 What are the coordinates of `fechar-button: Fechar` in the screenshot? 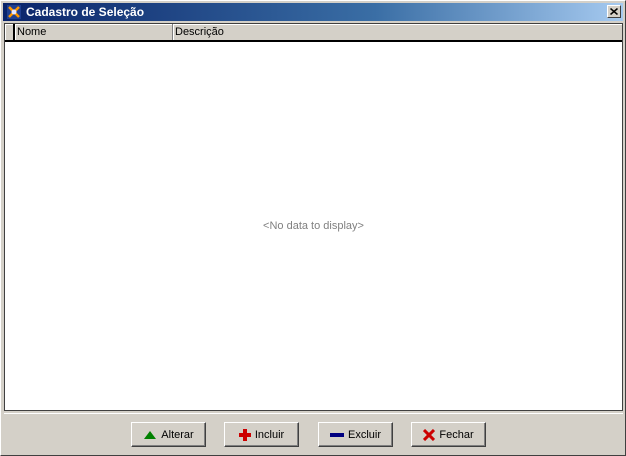 It's located at (448, 434).